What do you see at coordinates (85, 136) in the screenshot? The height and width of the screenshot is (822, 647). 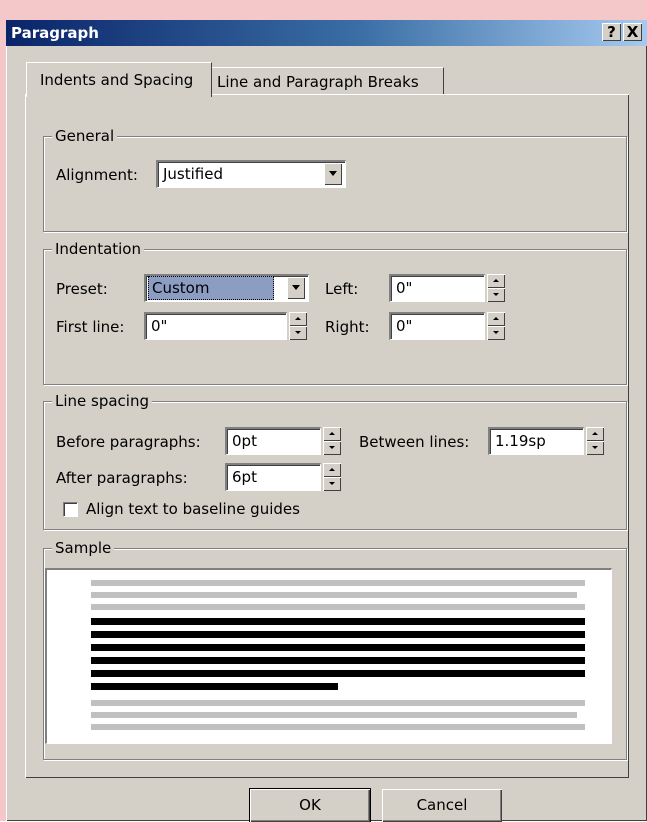 I see `general-legend: General` at bounding box center [85, 136].